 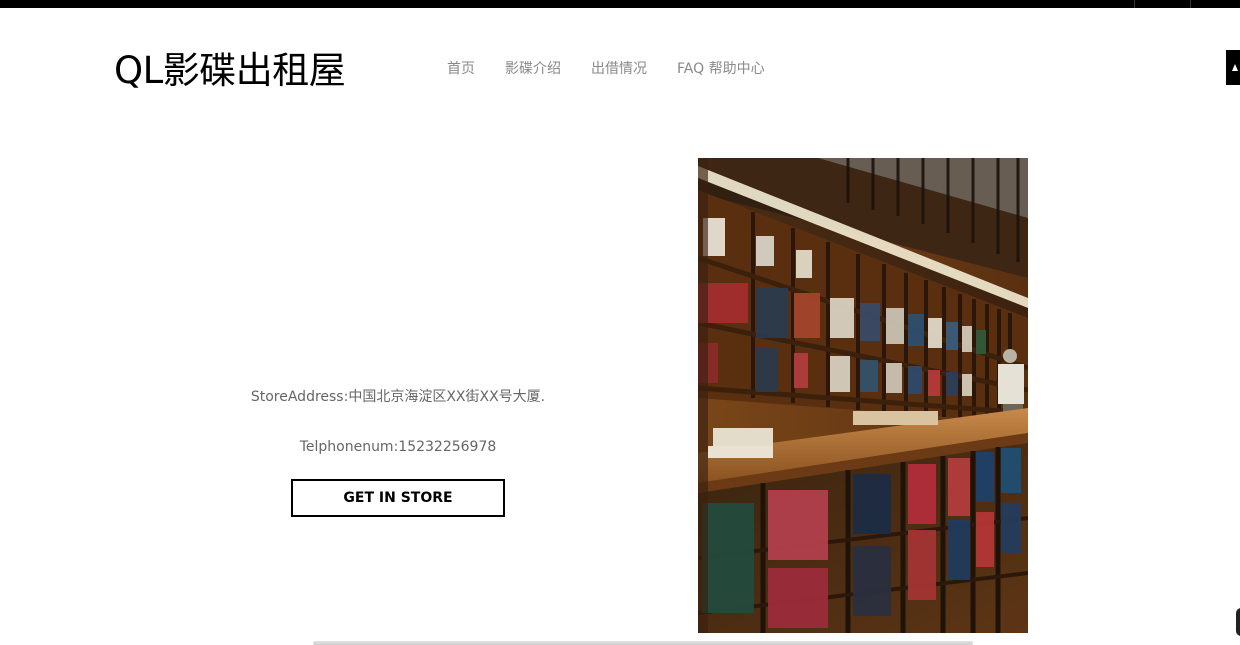 What do you see at coordinates (620, 4) in the screenshot?
I see `top-black-bar` at bounding box center [620, 4].